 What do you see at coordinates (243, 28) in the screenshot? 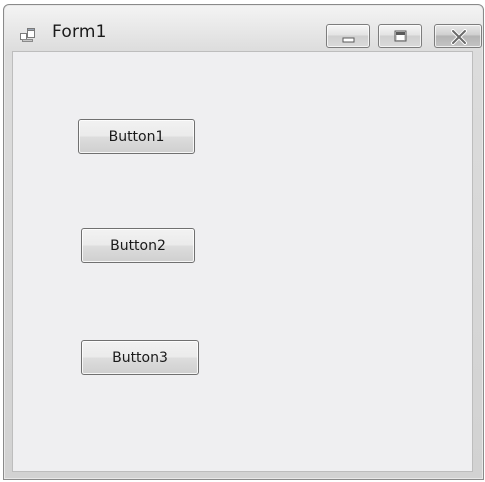
I see `title-bar: Form1` at bounding box center [243, 28].